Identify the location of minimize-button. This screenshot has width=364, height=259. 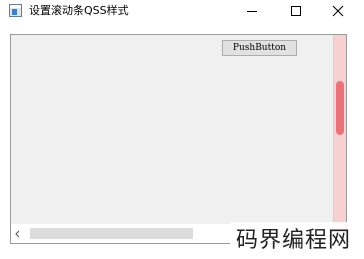
(252, 11).